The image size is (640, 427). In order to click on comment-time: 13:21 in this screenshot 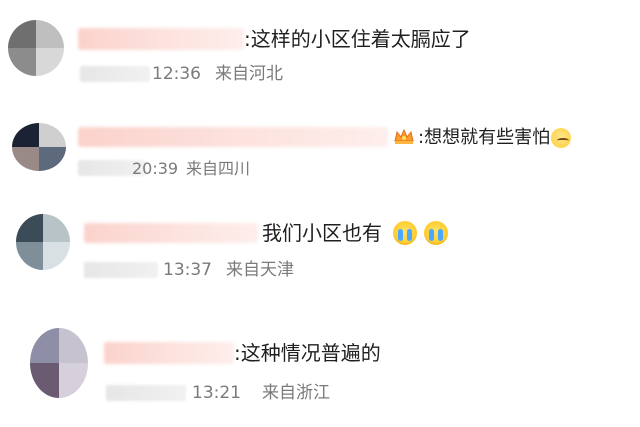, I will do `click(216, 393)`.